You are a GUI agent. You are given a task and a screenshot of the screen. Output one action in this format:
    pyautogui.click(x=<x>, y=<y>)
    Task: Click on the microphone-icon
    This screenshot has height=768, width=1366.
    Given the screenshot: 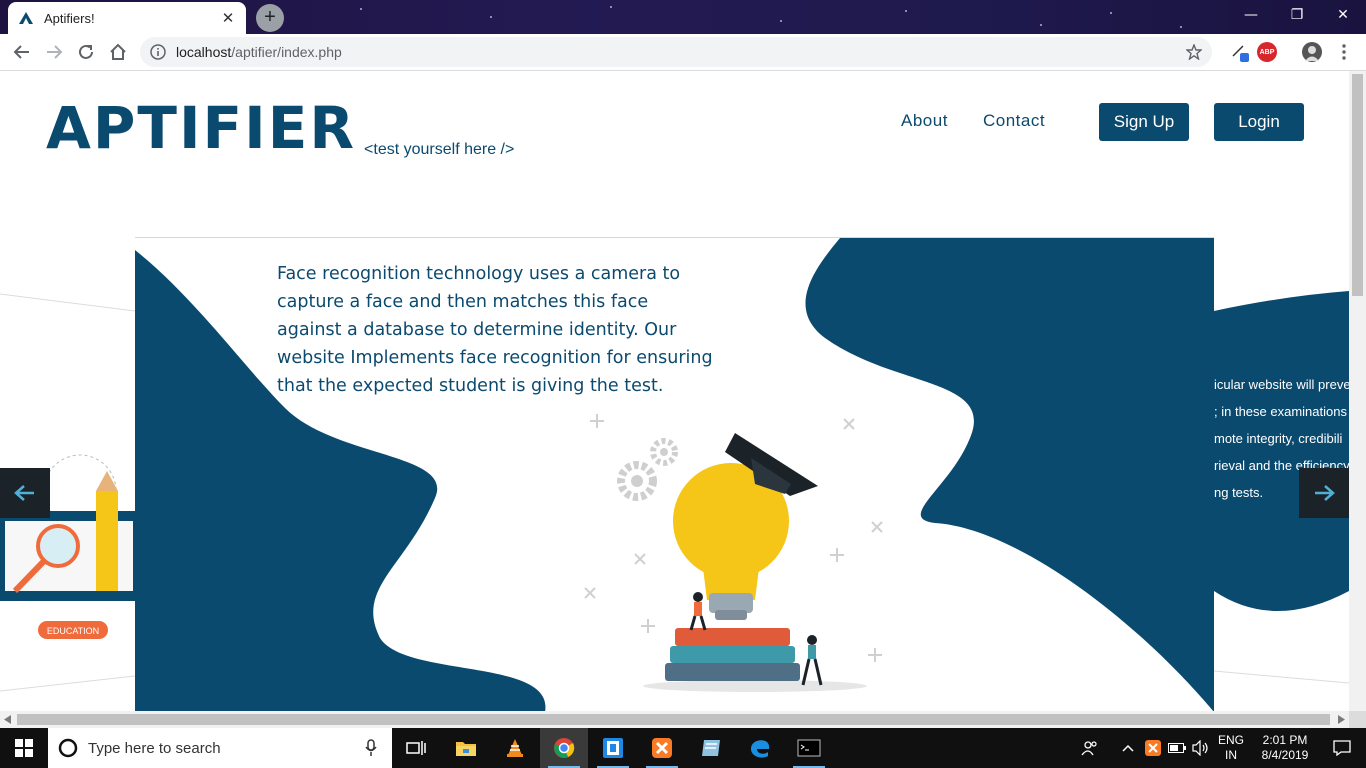 What is the action you would take?
    pyautogui.click(x=371, y=748)
    